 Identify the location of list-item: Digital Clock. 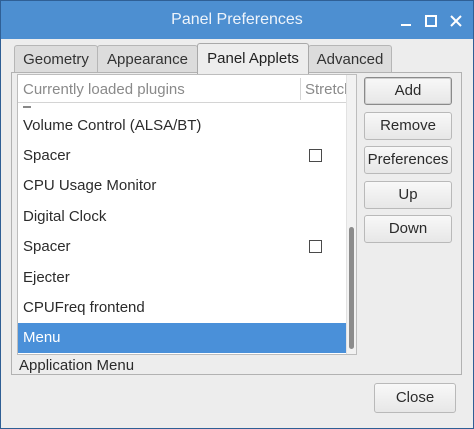
(182, 217).